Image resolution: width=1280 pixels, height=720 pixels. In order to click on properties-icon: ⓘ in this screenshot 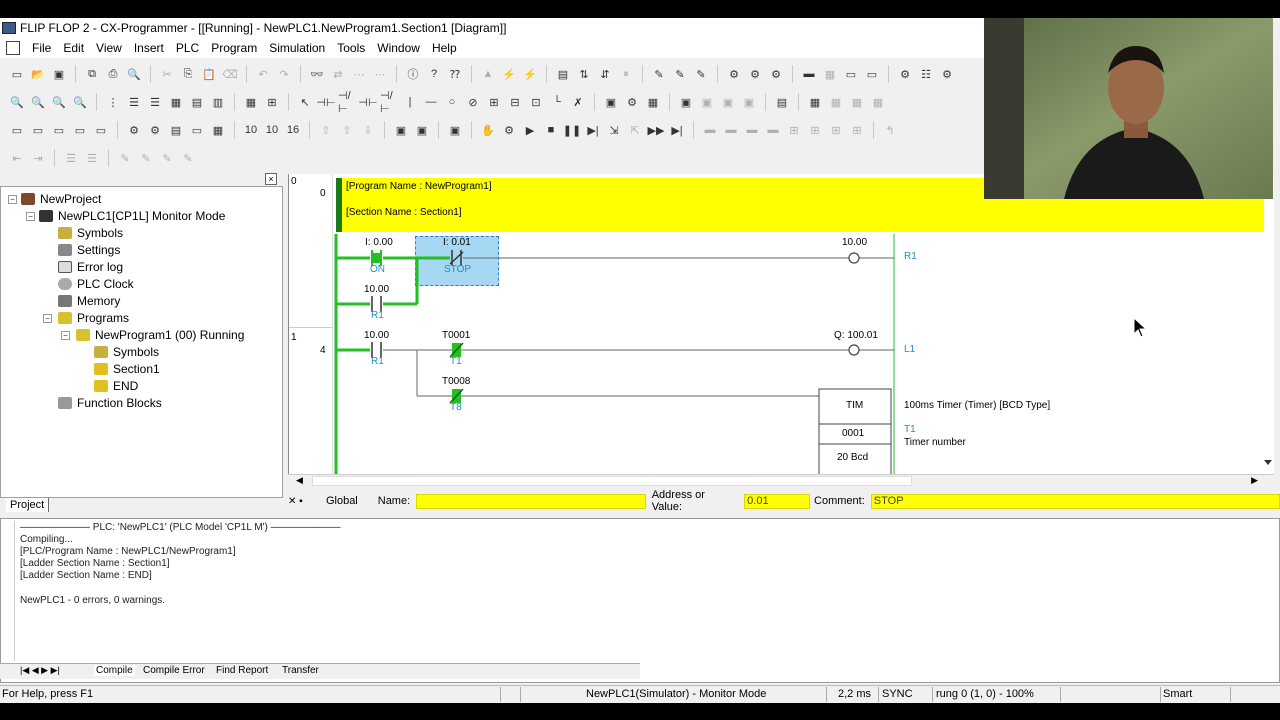, I will do `click(413, 74)`.